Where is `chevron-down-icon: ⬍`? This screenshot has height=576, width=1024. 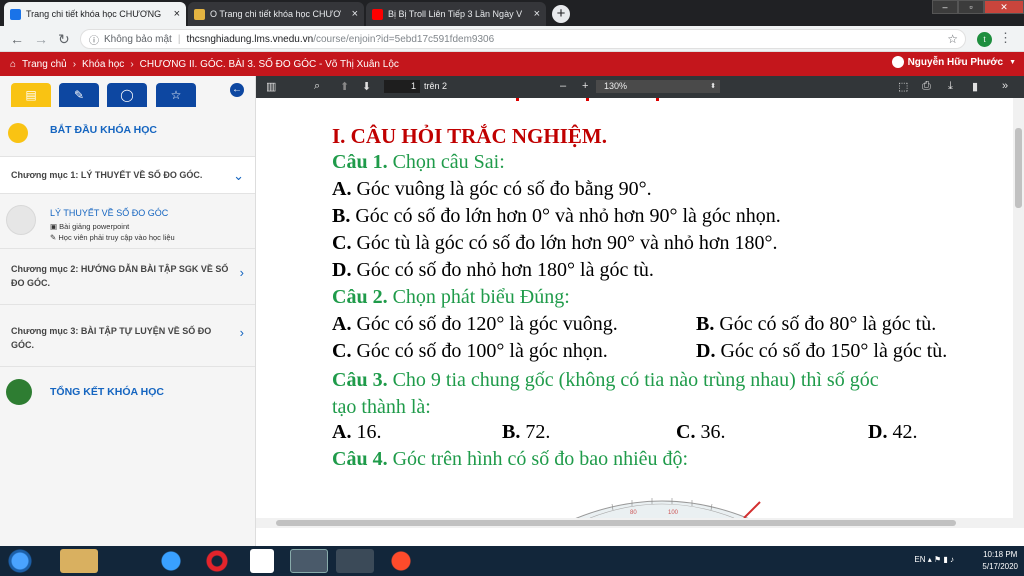 chevron-down-icon: ⬍ is located at coordinates (713, 86).